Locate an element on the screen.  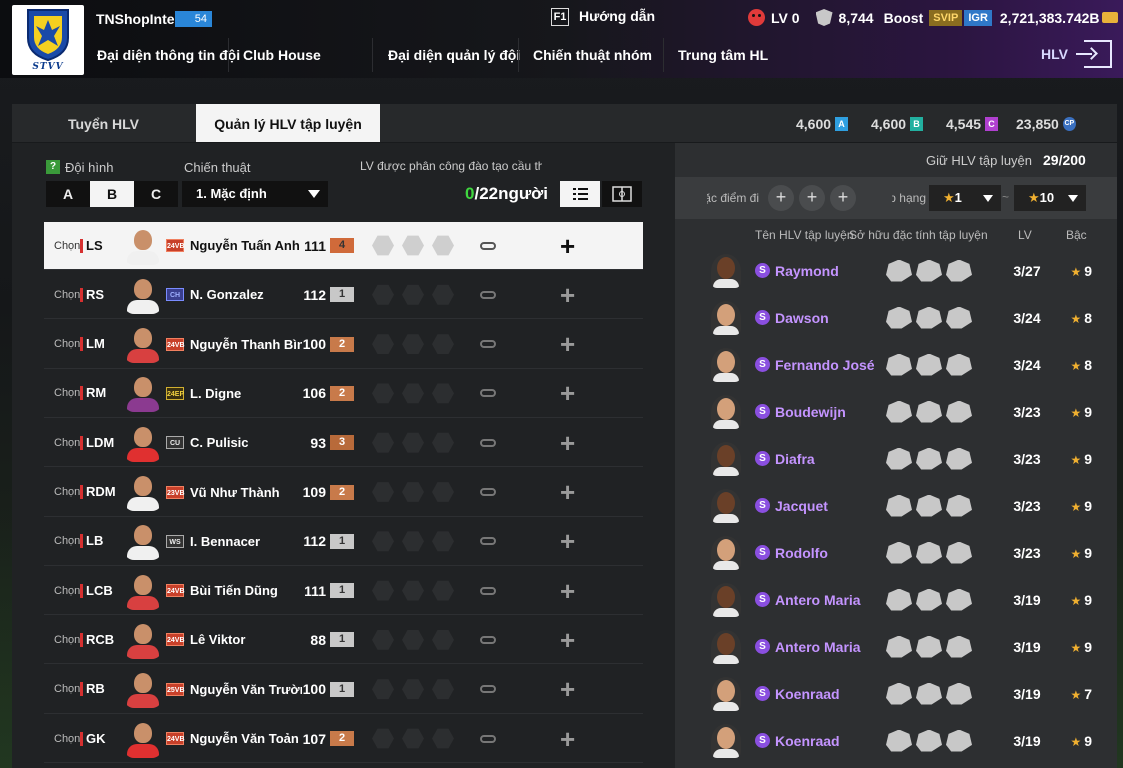
tab-recruit-coach: Tuyển HLV is located at coordinates (103, 123).